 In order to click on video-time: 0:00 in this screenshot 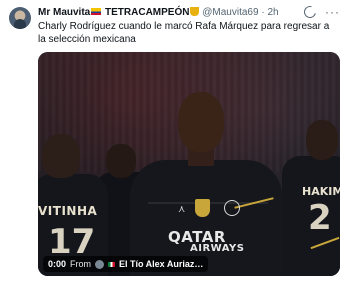, I will do `click(57, 264)`.